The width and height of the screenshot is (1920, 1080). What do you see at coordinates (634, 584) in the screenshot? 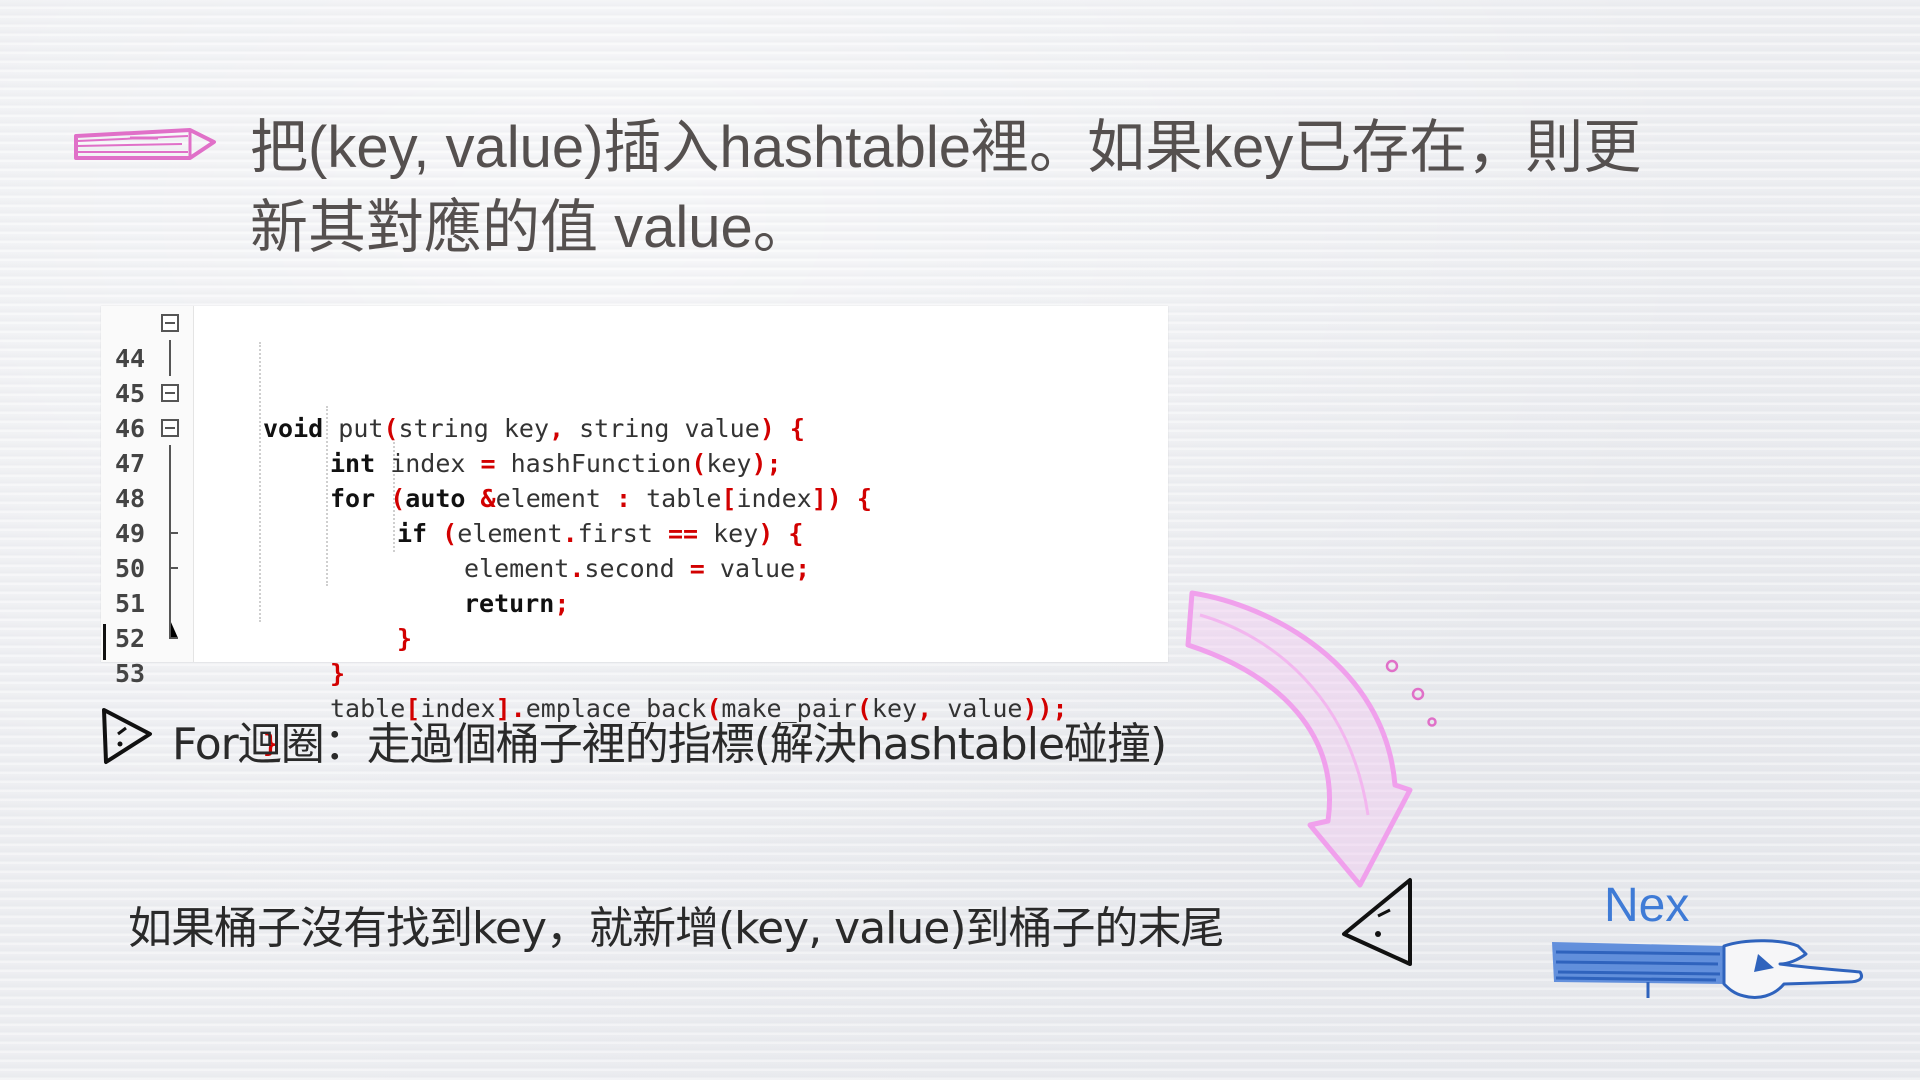
I see `code-line: 50 }` at bounding box center [634, 584].